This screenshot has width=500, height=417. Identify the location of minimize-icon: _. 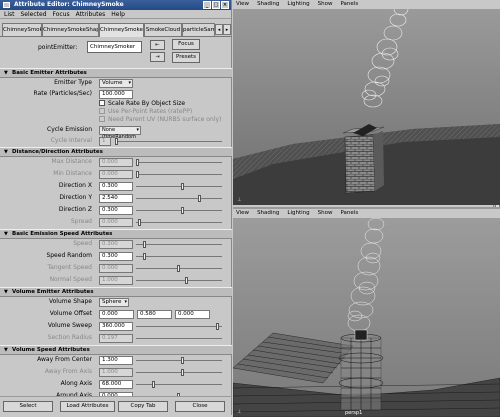
(207, 5).